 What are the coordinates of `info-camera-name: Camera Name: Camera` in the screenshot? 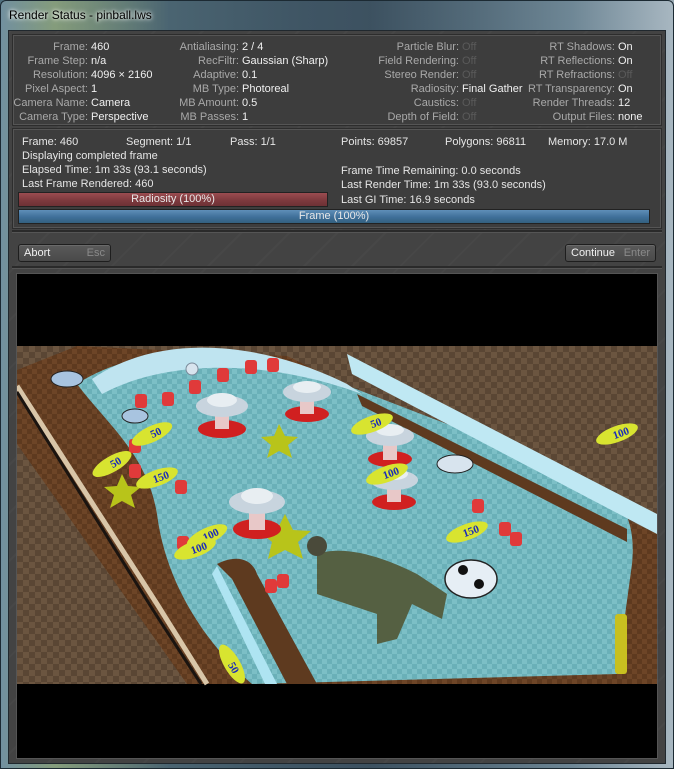 It's located at (72, 103).